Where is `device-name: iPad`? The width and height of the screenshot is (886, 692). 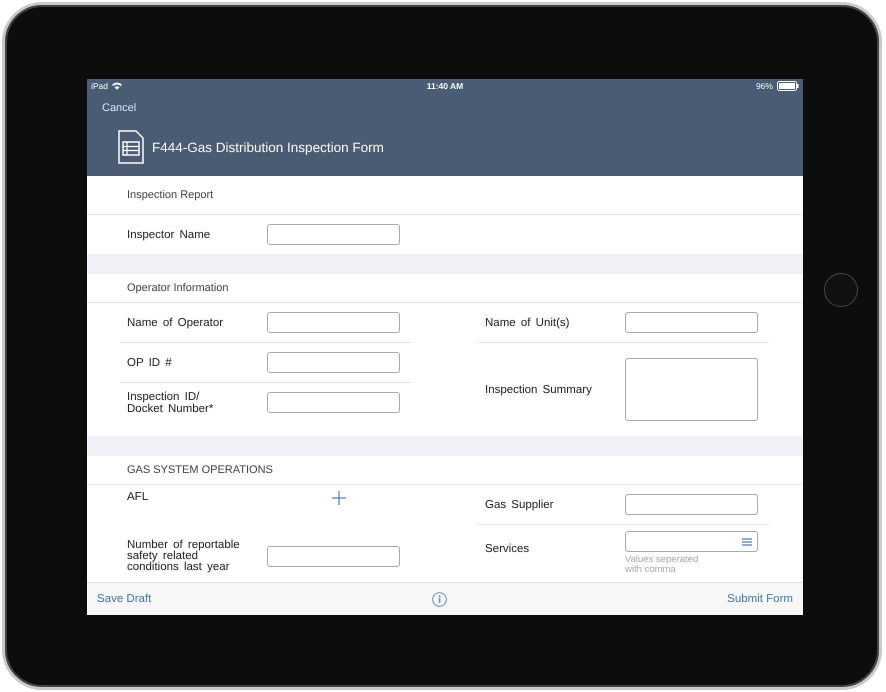
device-name: iPad is located at coordinates (99, 86).